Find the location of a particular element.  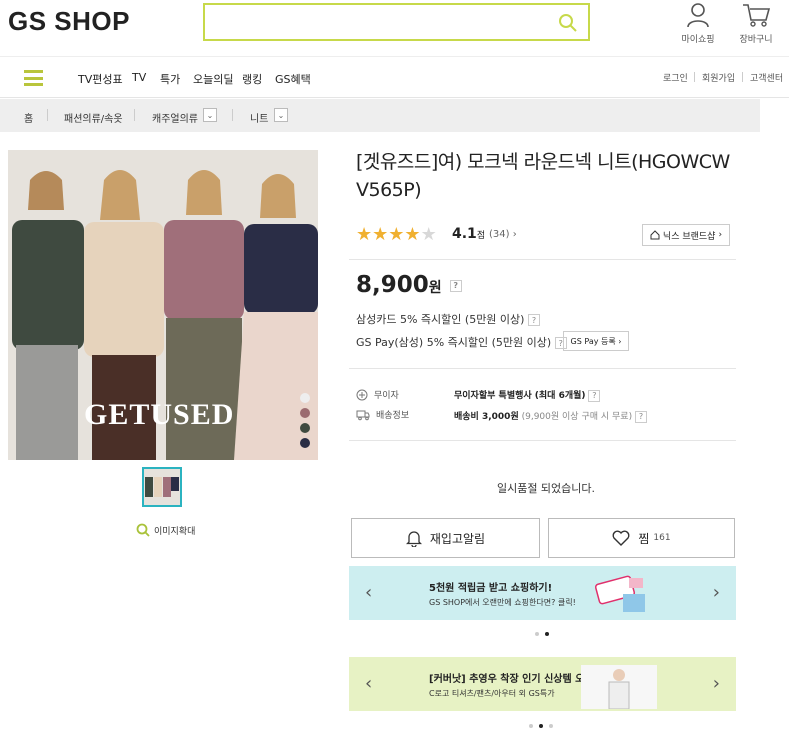

breadcrumb-fashion: 패션의류/속옷 is located at coordinates (93, 117).